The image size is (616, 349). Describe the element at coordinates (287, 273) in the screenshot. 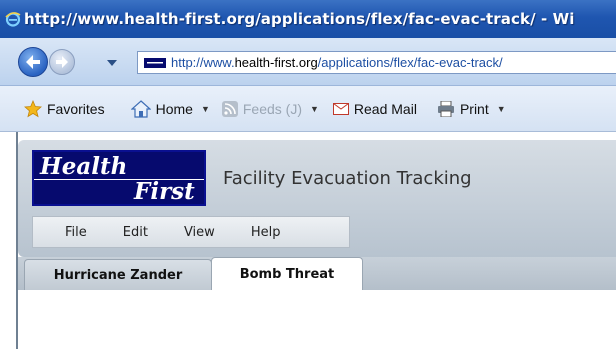

I see `tab-bomb-threat: Bomb Threat` at that location.